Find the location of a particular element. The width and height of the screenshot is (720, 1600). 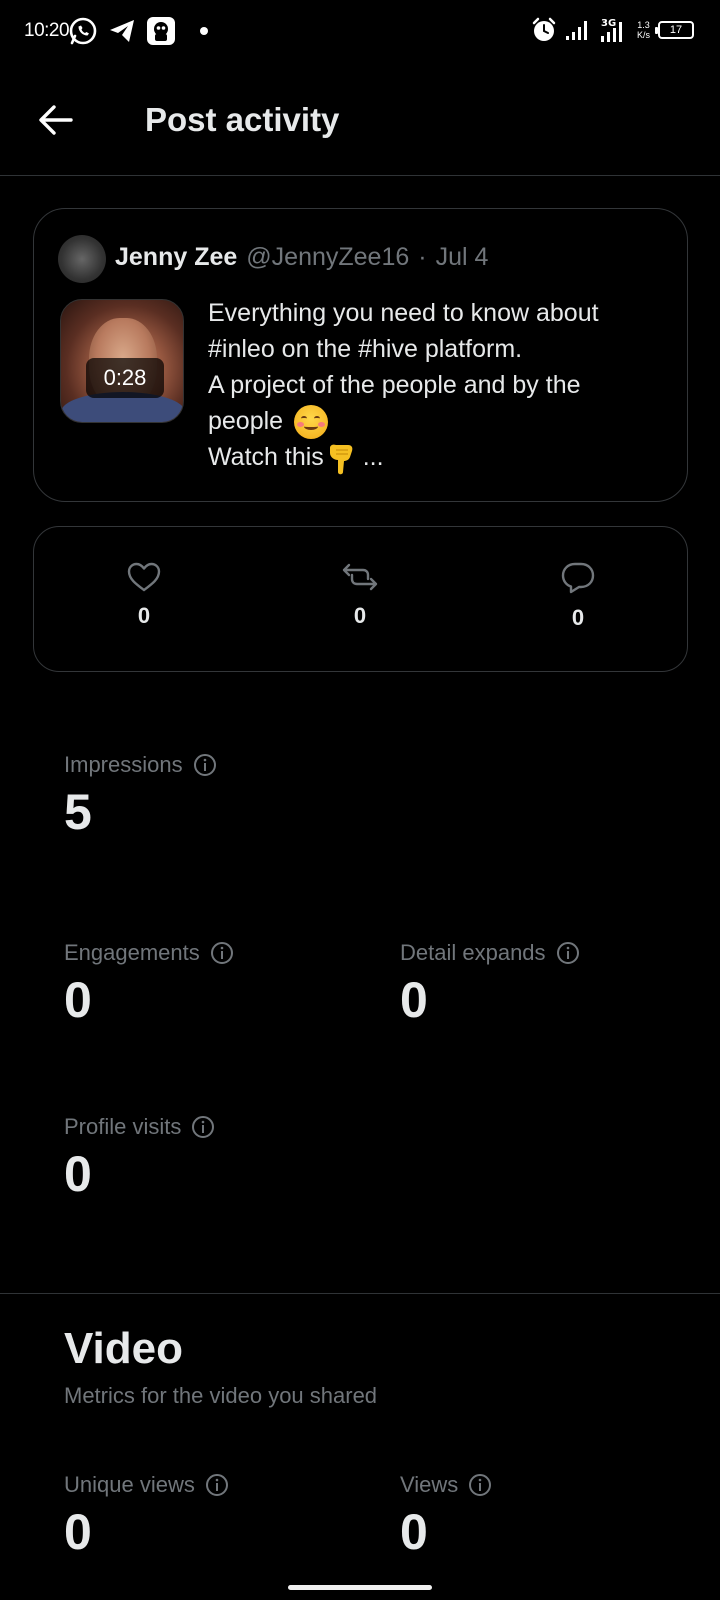

notification-icons is located at coordinates (138, 31).